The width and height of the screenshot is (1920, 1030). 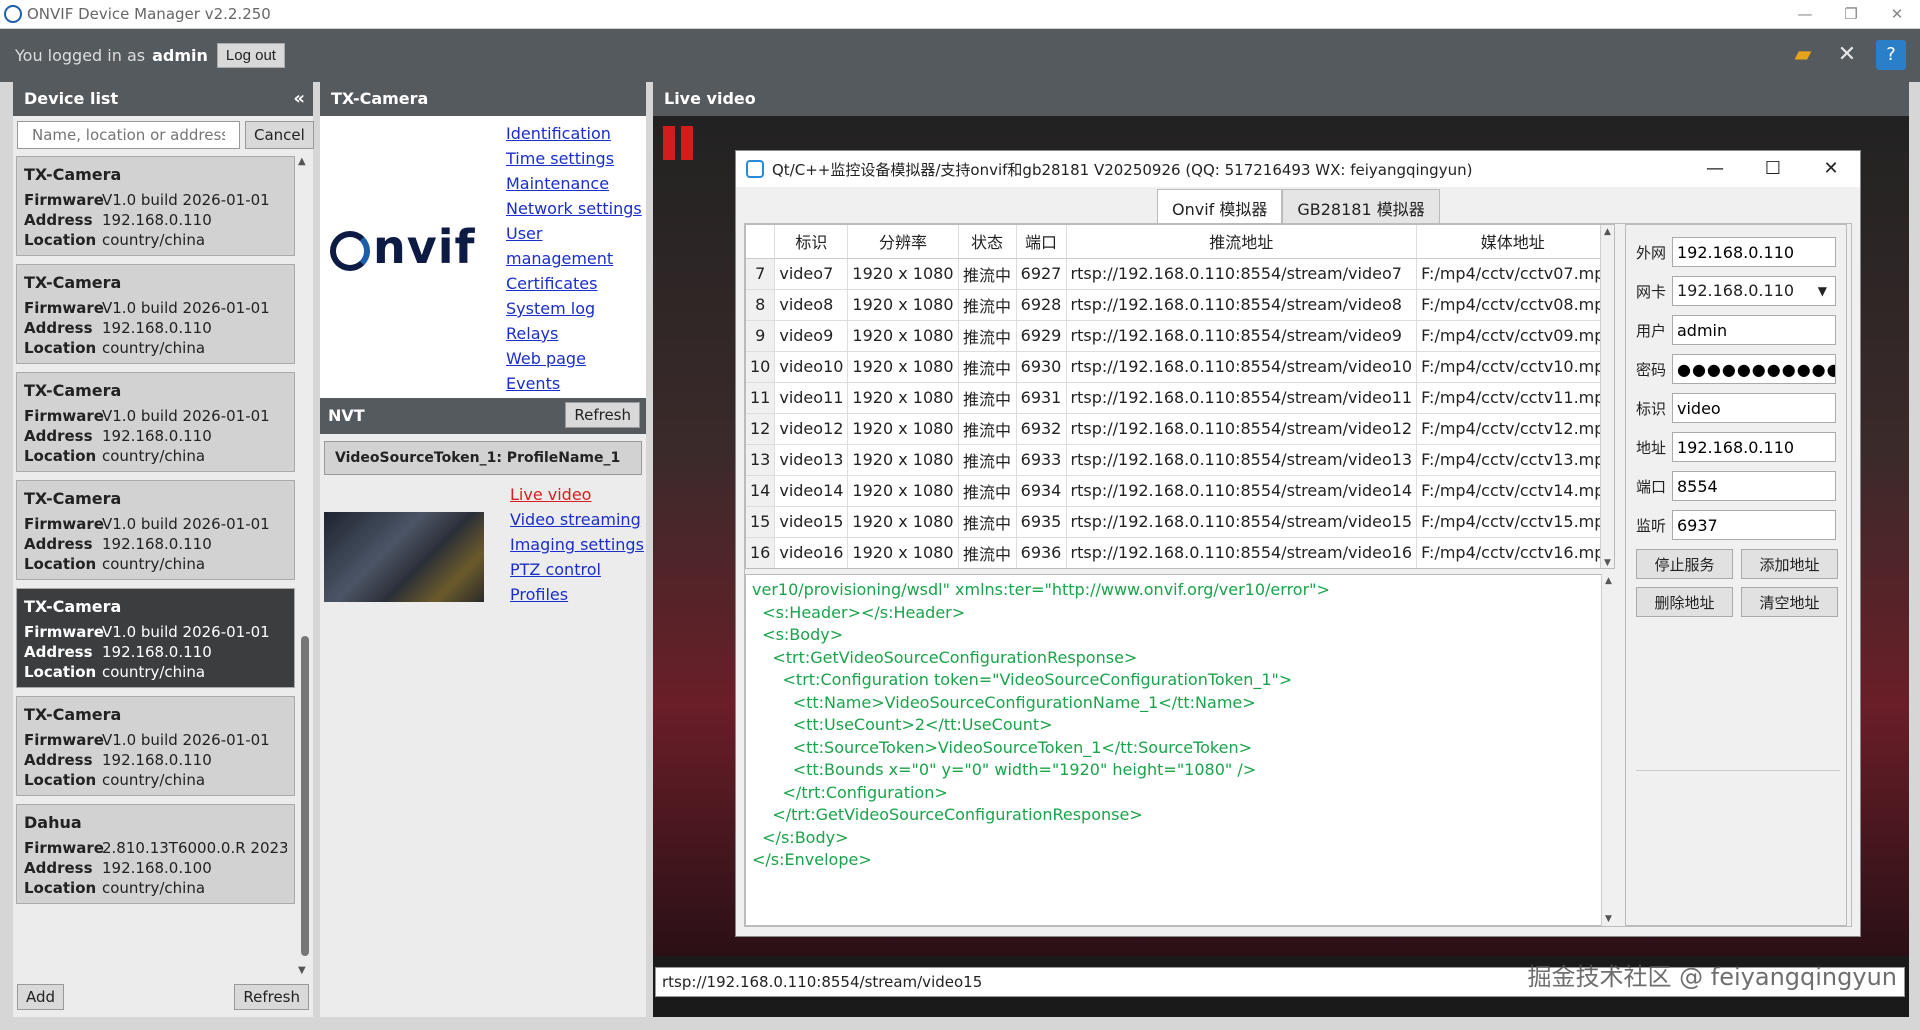 I want to click on link-events: Events, so click(x=576, y=383).